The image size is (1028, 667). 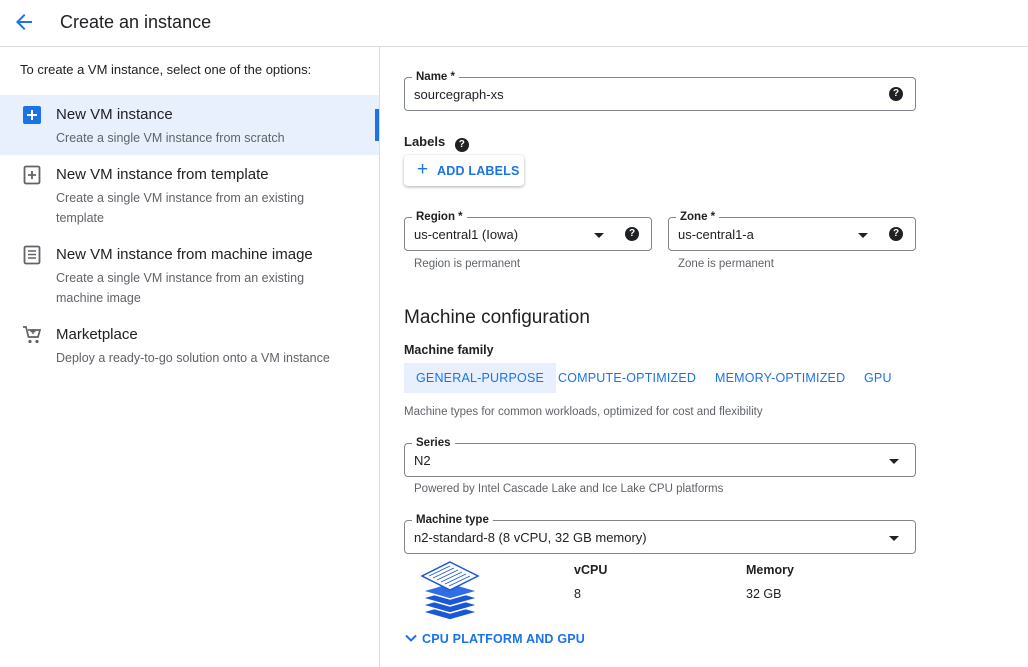 I want to click on zone-label: Zone *, so click(x=698, y=217).